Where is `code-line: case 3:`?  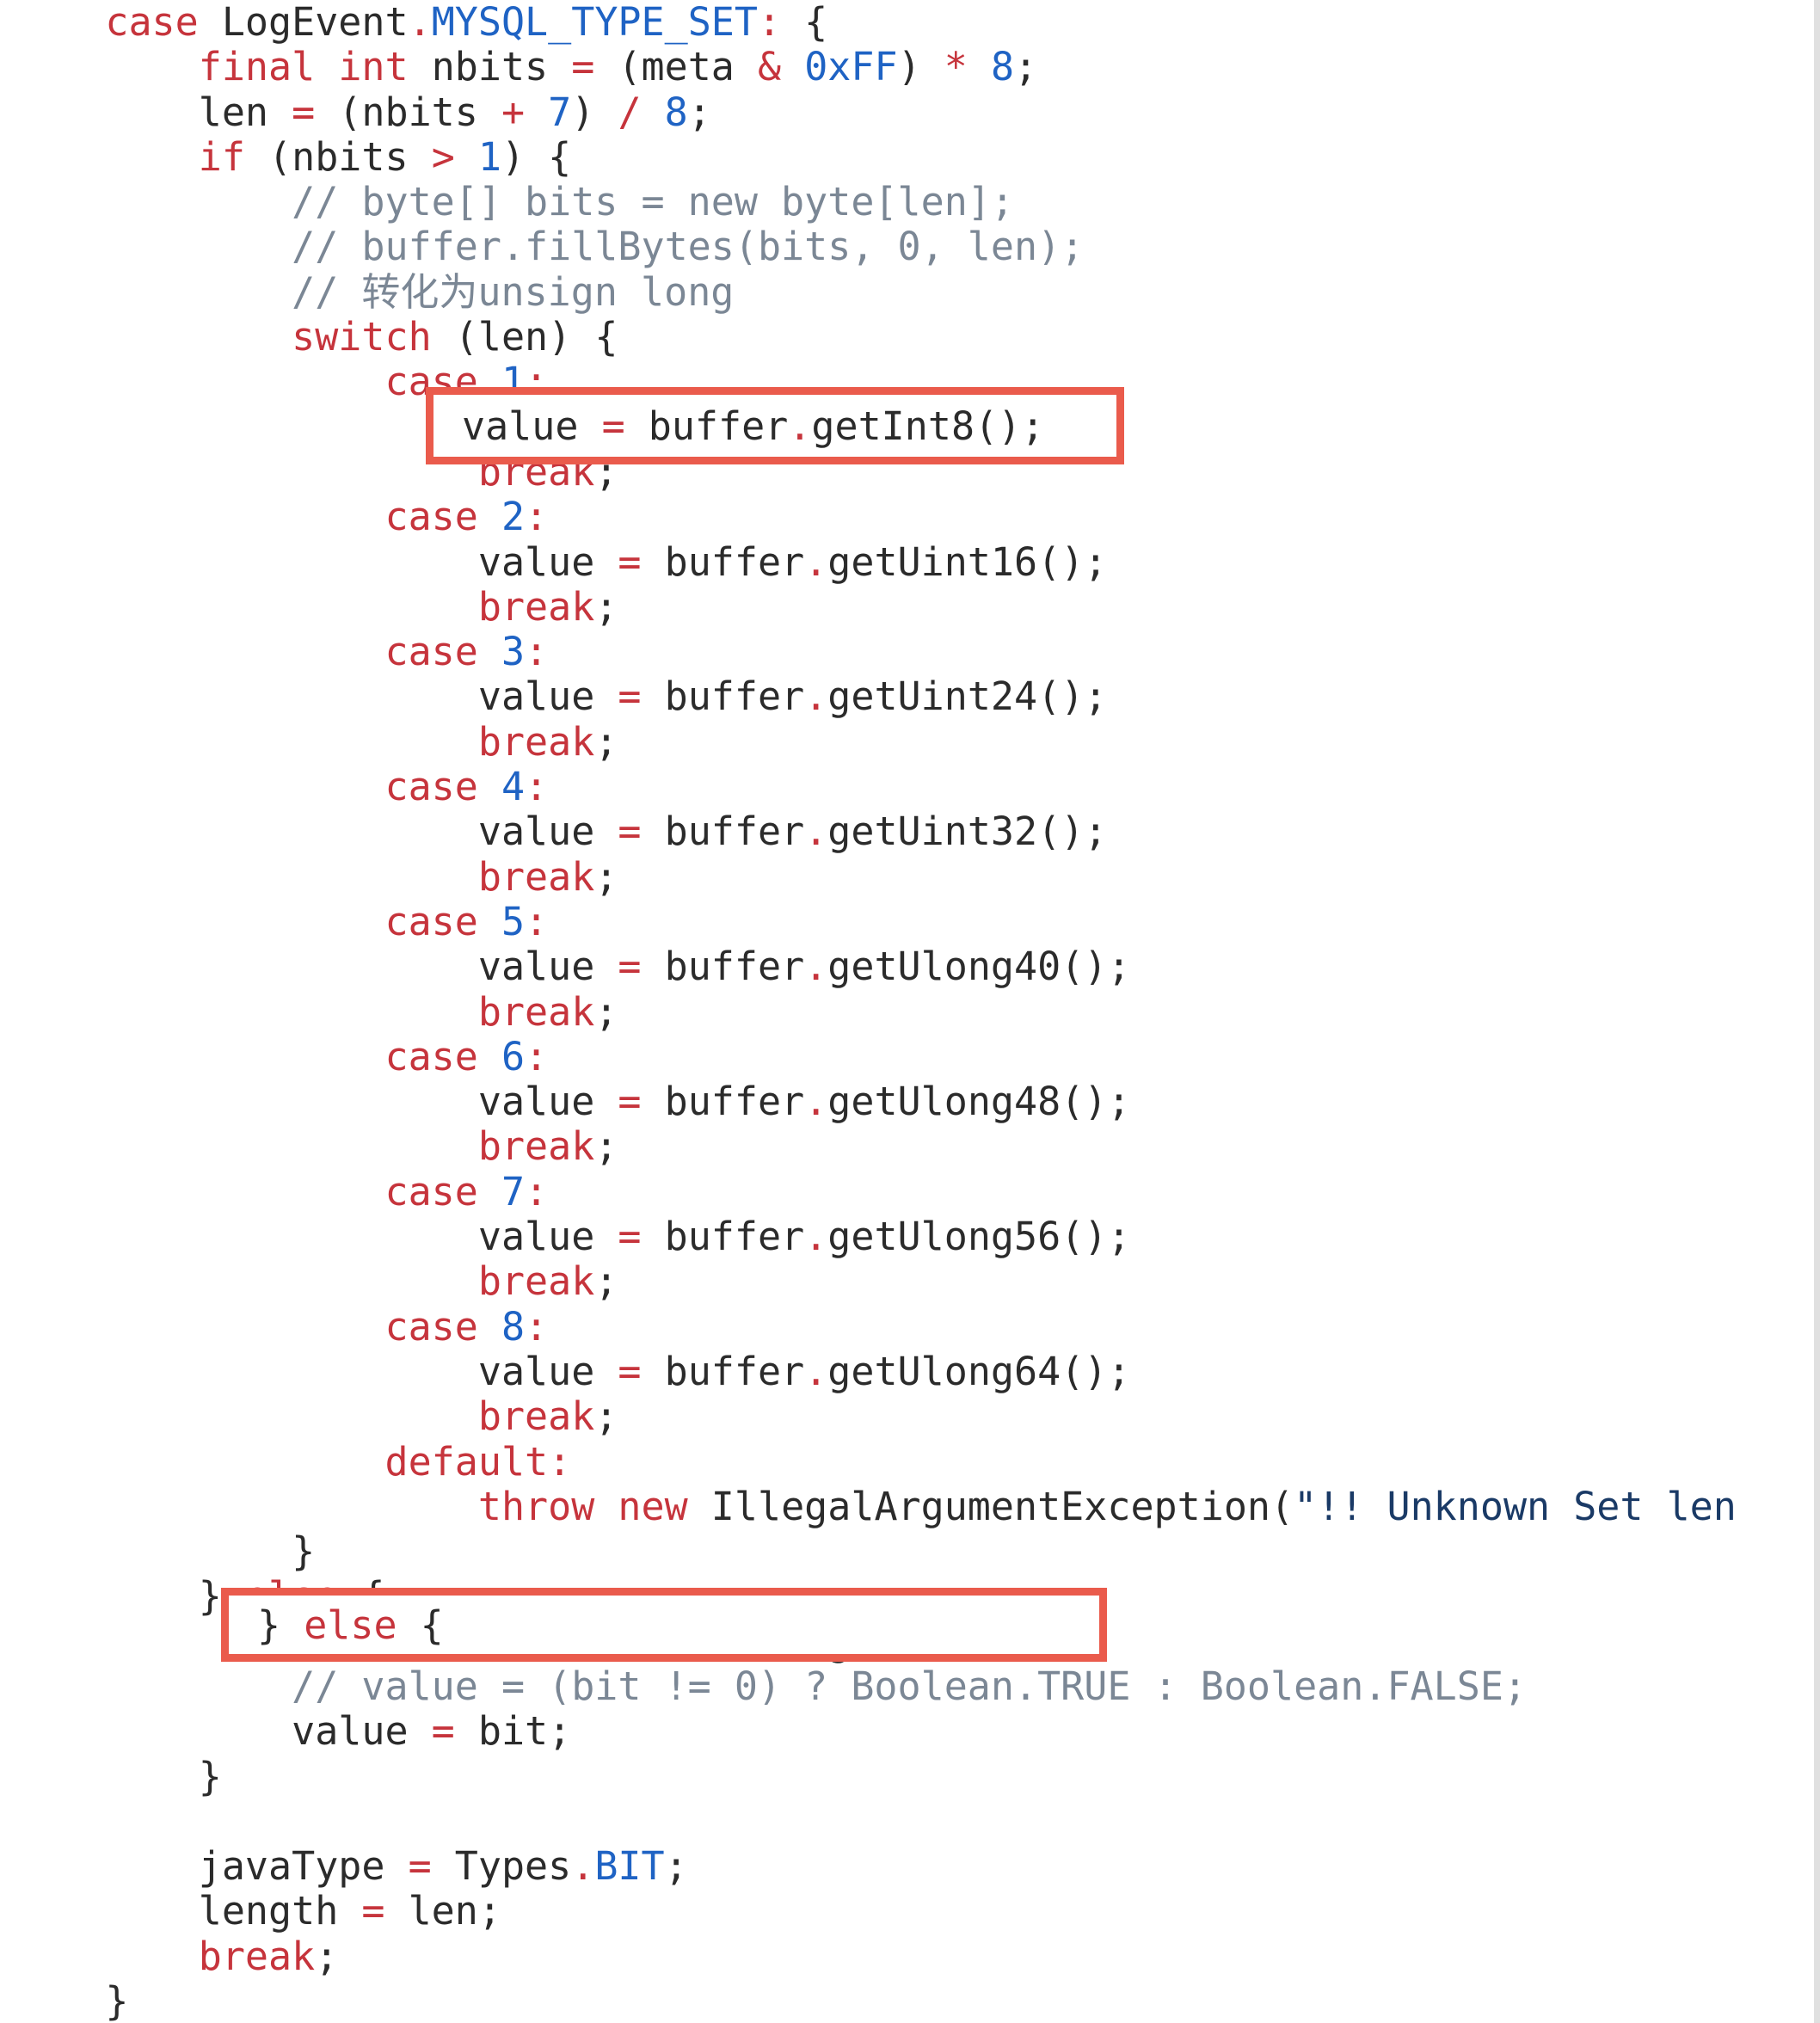
code-line: case 3: is located at coordinates (467, 652).